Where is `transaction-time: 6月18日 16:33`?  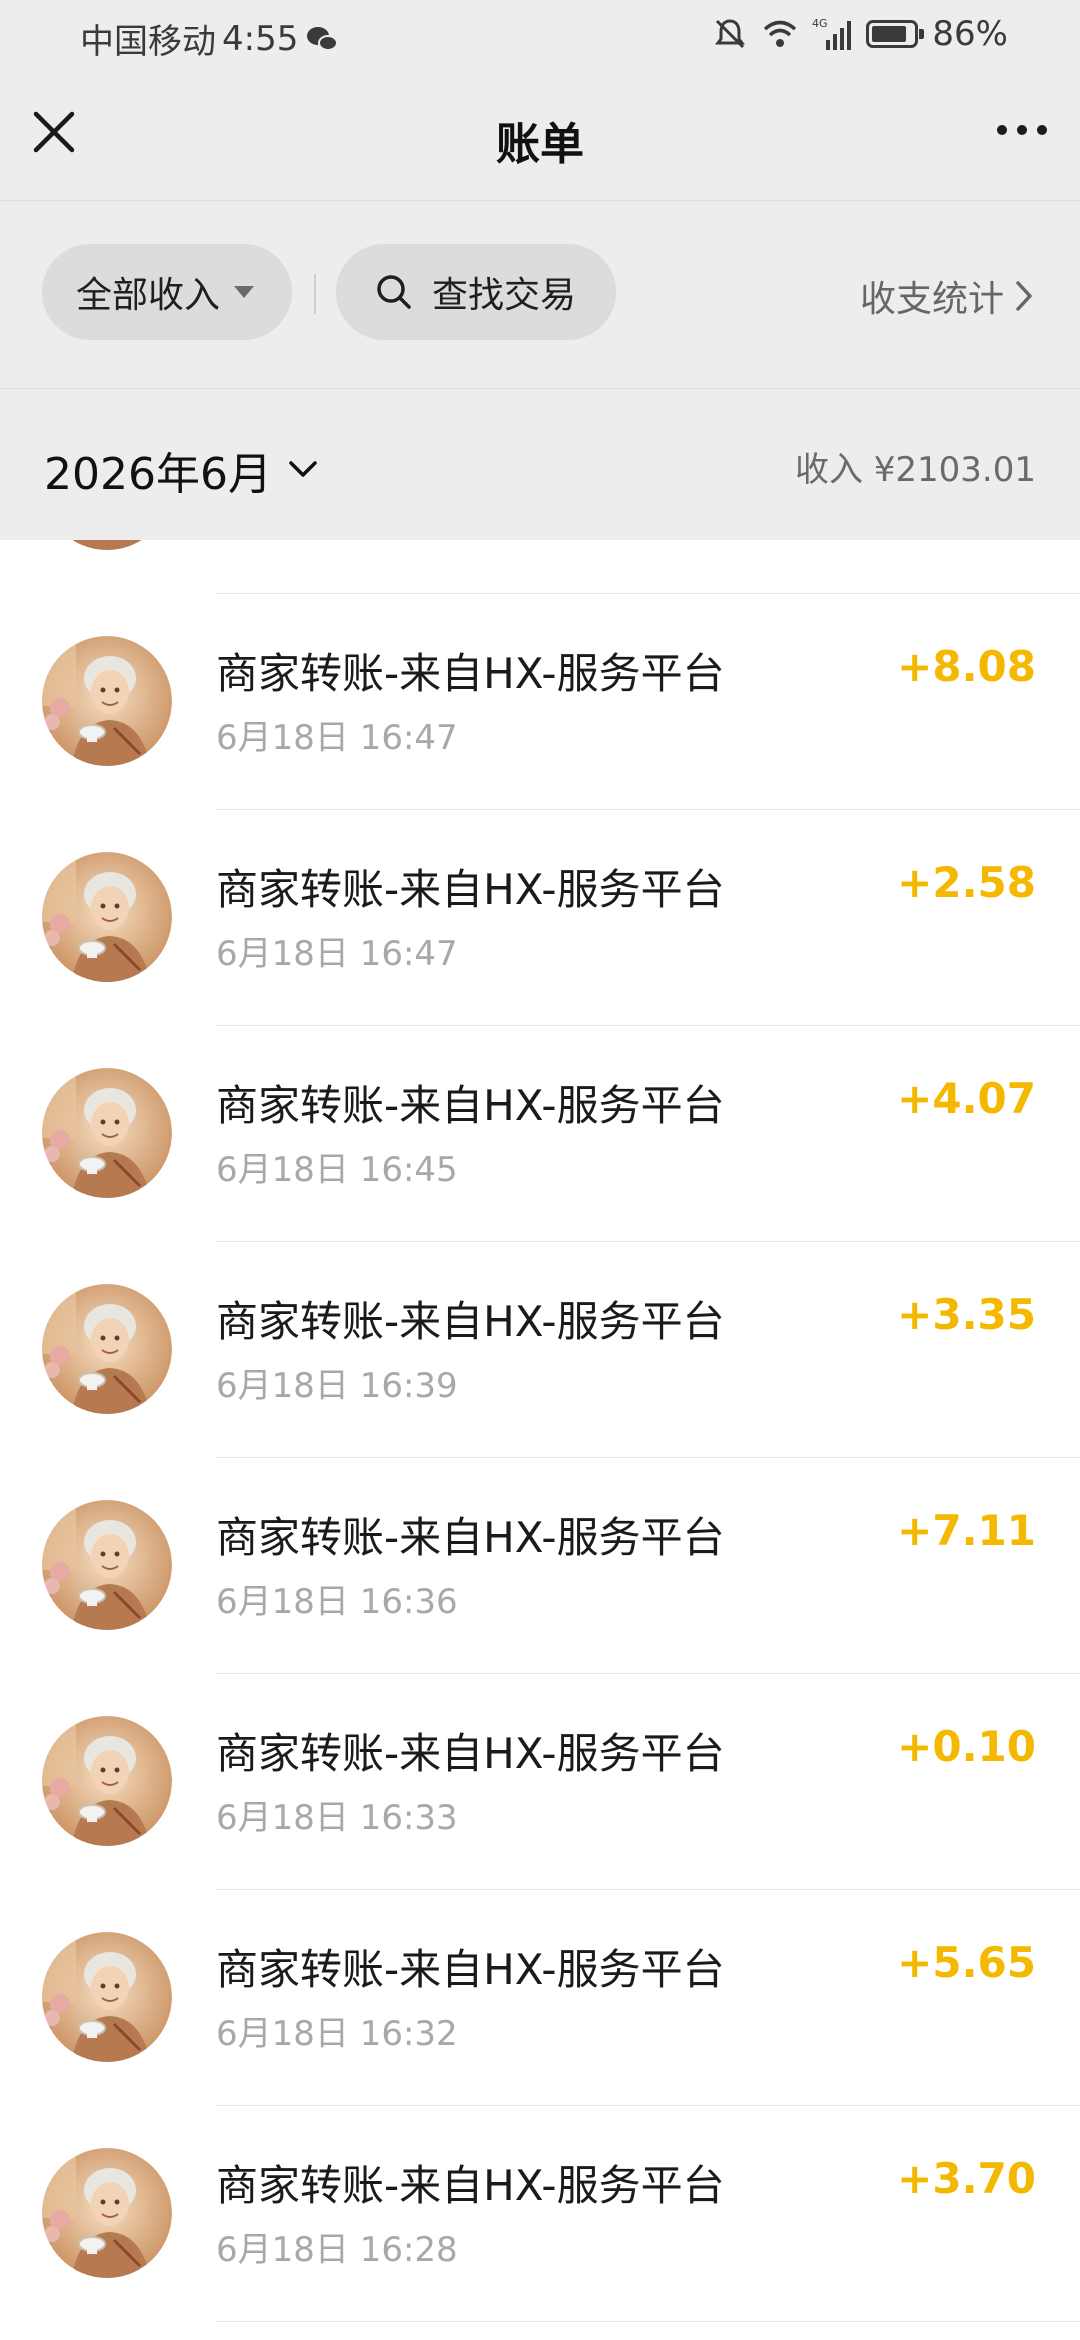 transaction-time: 6月18日 16:33 is located at coordinates (337, 1818).